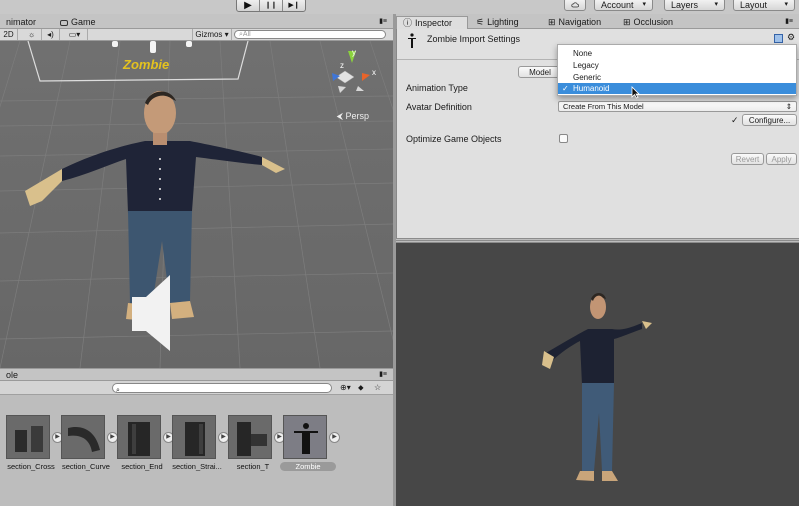 The height and width of the screenshot is (506, 799). What do you see at coordinates (791, 37) in the screenshot?
I see `gear-icon: ⚙` at bounding box center [791, 37].